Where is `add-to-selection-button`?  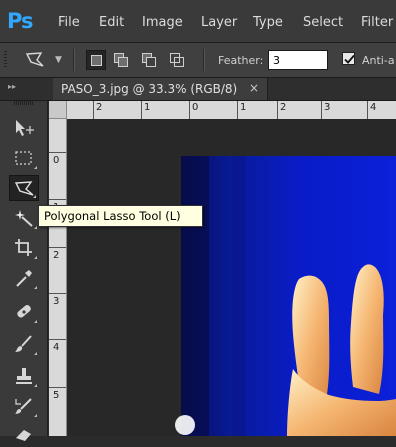 add-to-selection-button is located at coordinates (121, 60).